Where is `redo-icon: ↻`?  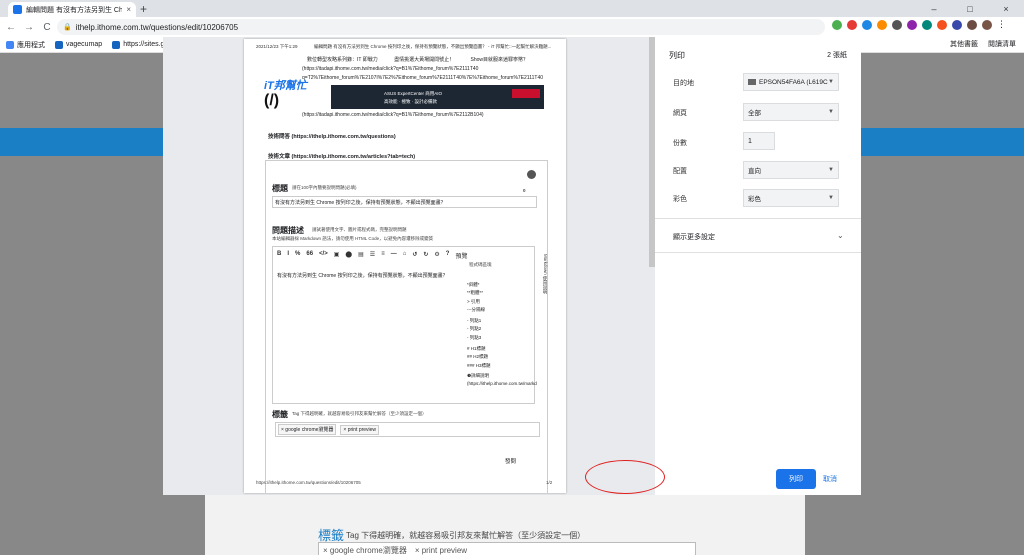 redo-icon: ↻ is located at coordinates (426, 255).